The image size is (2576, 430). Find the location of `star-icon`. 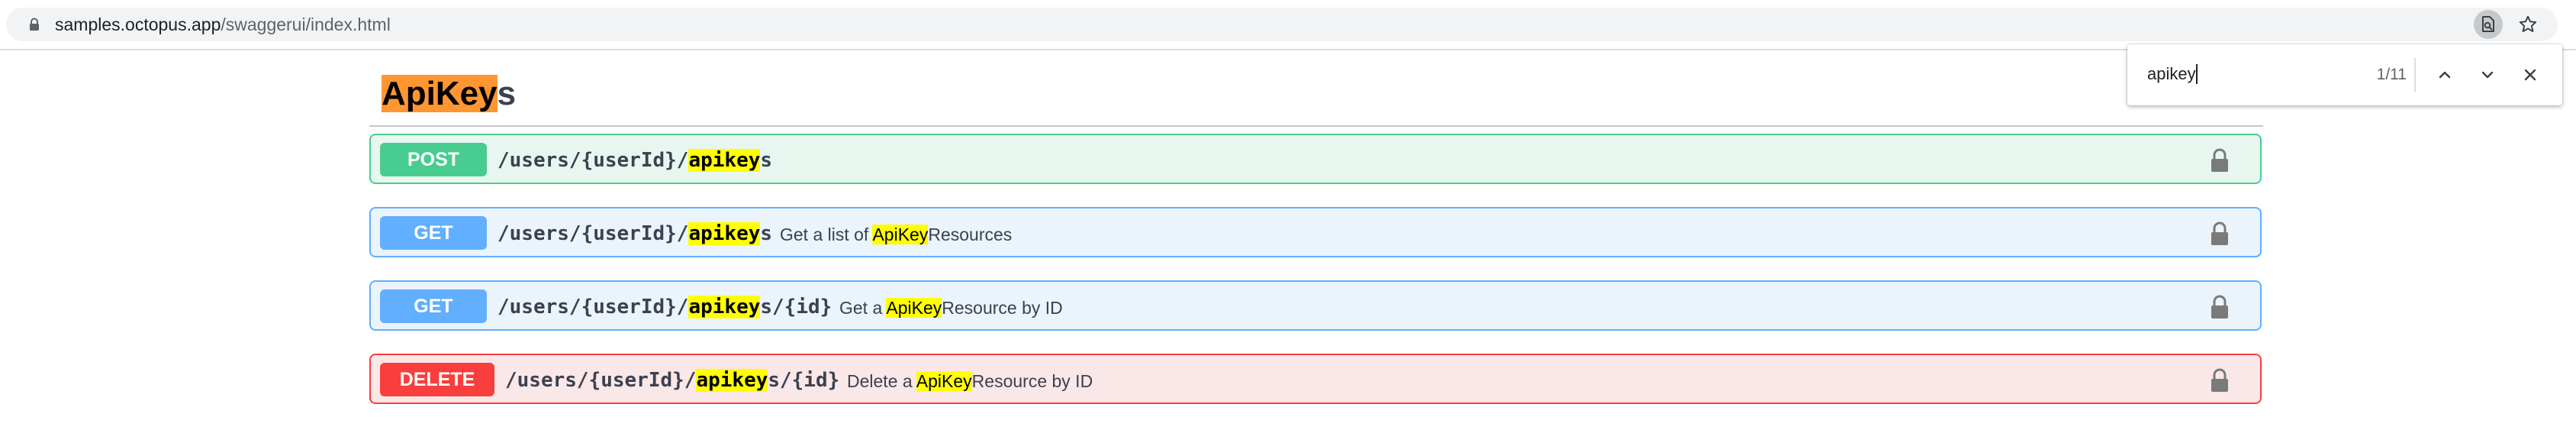

star-icon is located at coordinates (2528, 23).